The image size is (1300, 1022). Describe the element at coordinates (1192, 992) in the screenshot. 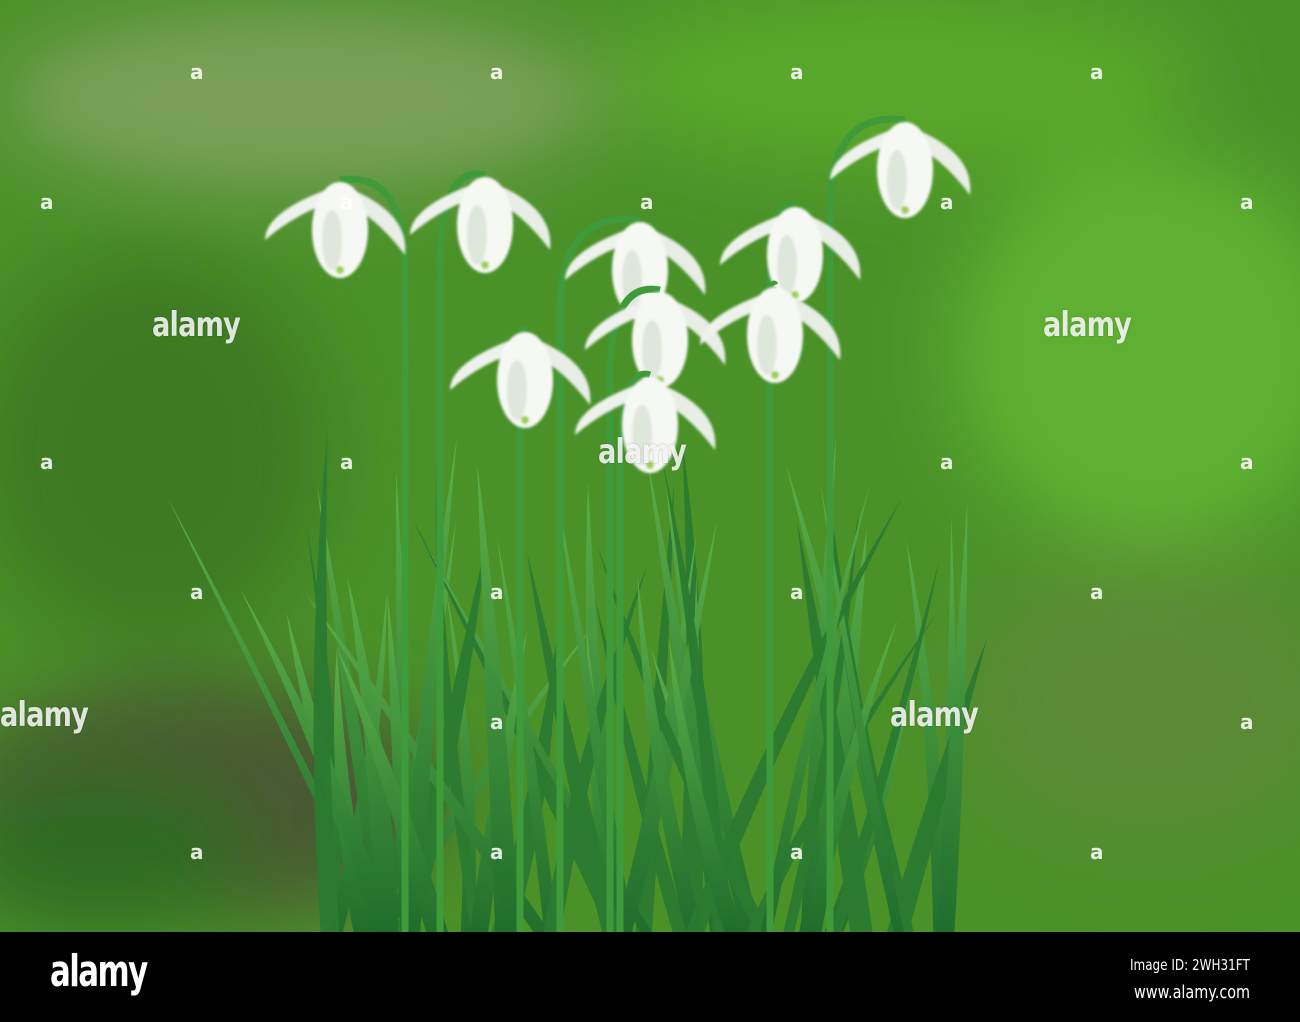

I see `website-link: www.alamy.com` at that location.